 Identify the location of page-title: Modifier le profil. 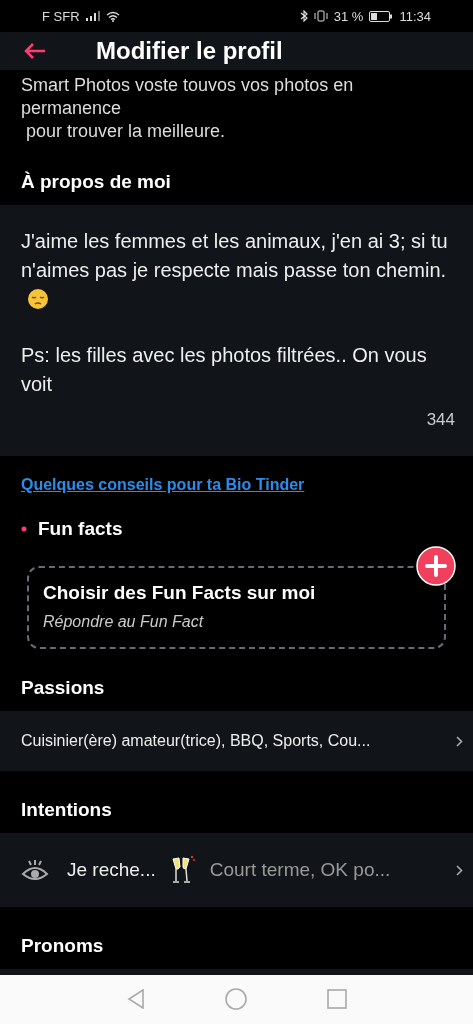
(189, 50).